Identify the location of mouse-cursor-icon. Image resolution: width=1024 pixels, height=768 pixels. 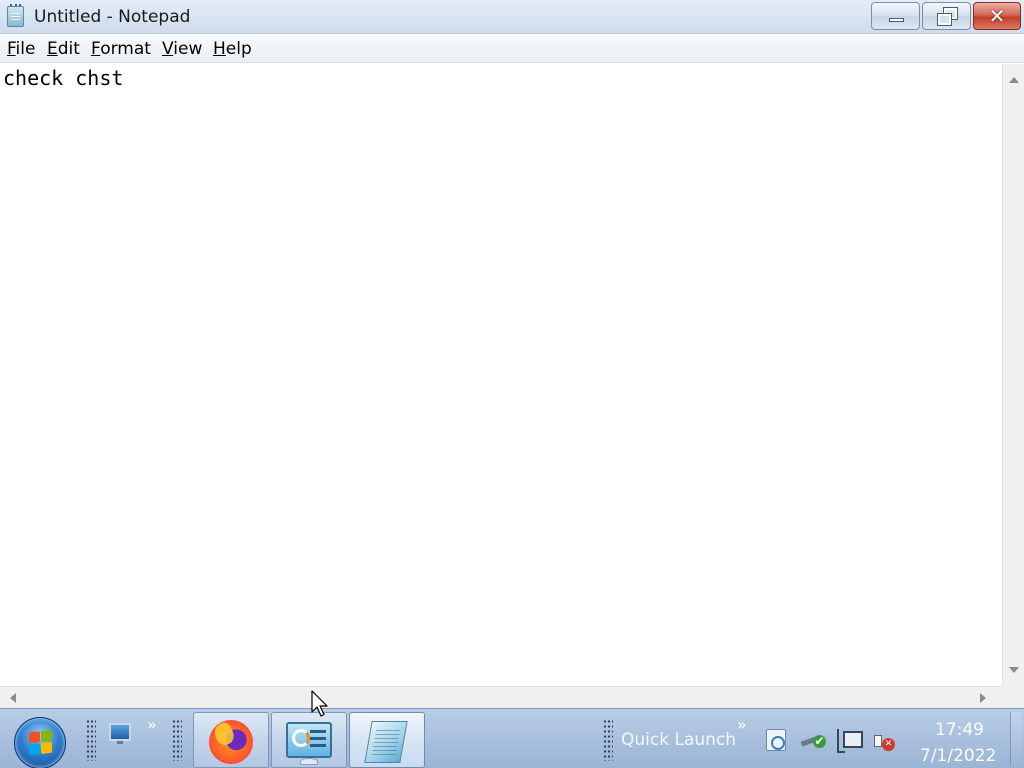
(319, 703).